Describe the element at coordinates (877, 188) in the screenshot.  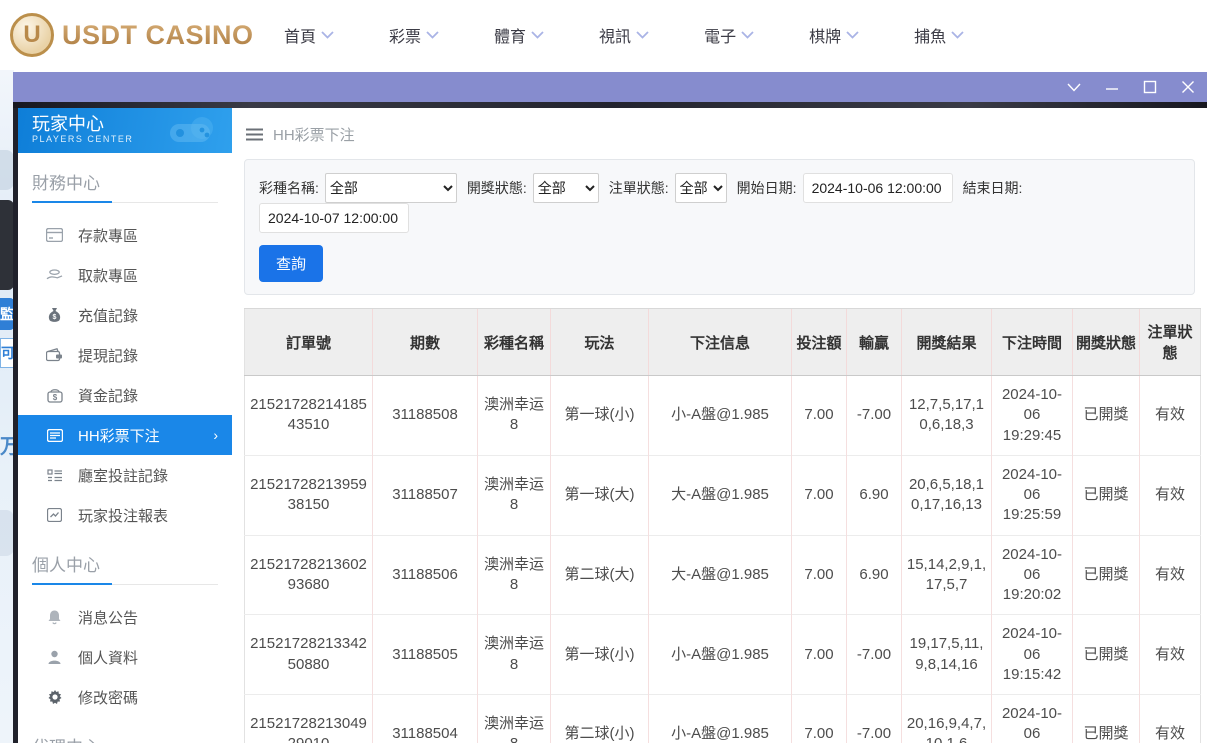
I see `start-date-input` at that location.